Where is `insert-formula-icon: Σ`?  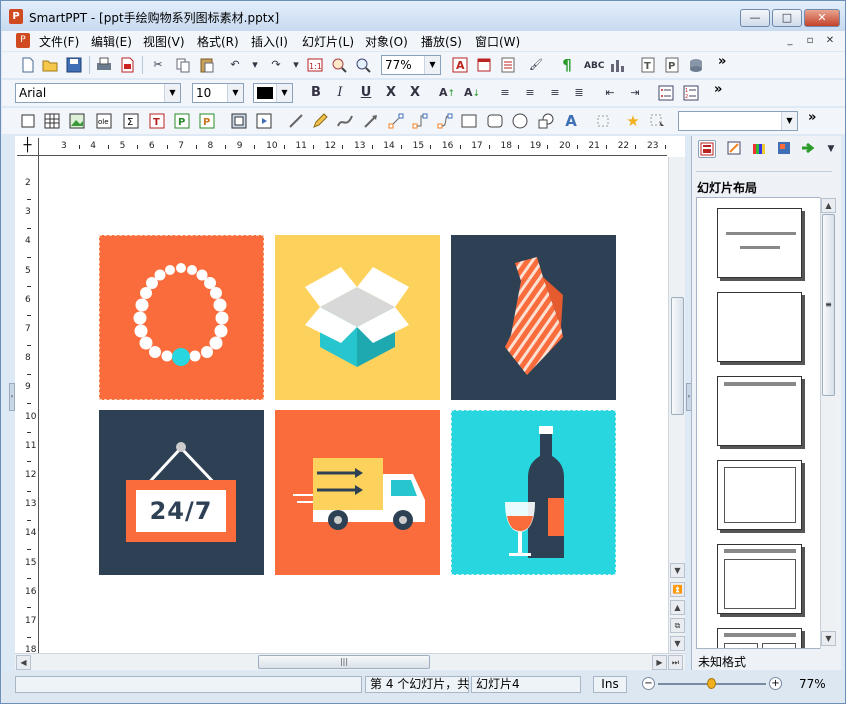
insert-formula-icon: Σ is located at coordinates (131, 121).